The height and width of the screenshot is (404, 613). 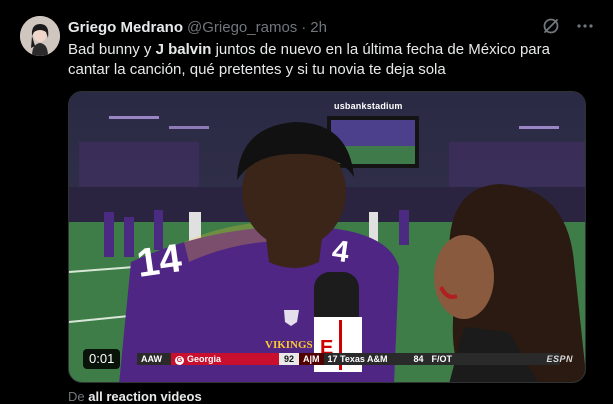 What do you see at coordinates (125, 27) in the screenshot?
I see `display-name: Griego Medrano` at bounding box center [125, 27].